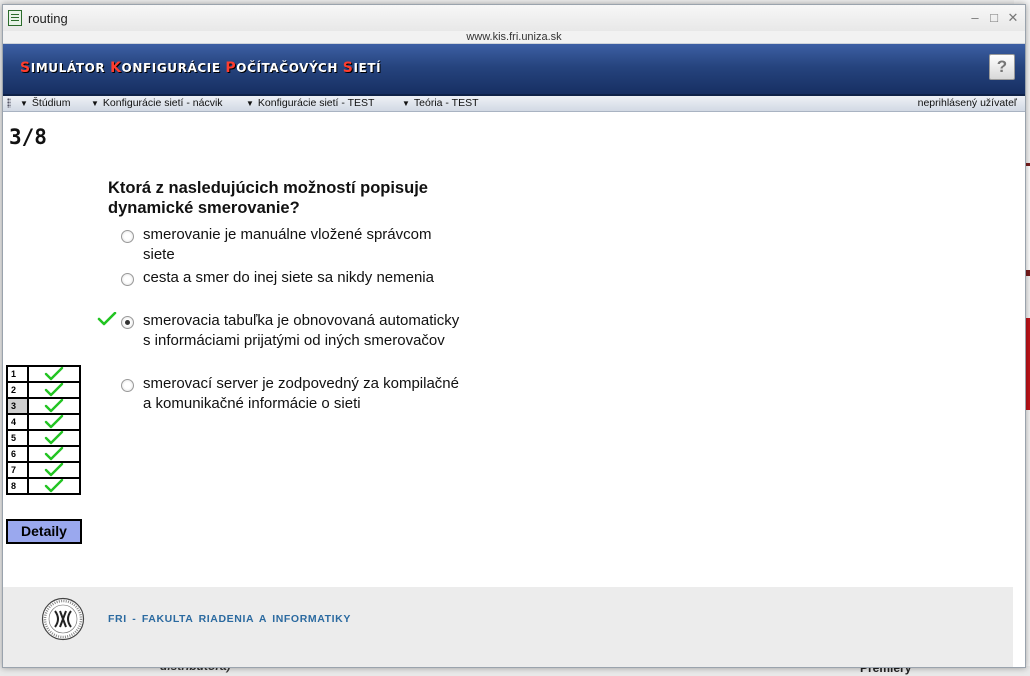 This screenshot has height=676, width=1030. What do you see at coordinates (17, 422) in the screenshot?
I see `nav-number: 4` at bounding box center [17, 422].